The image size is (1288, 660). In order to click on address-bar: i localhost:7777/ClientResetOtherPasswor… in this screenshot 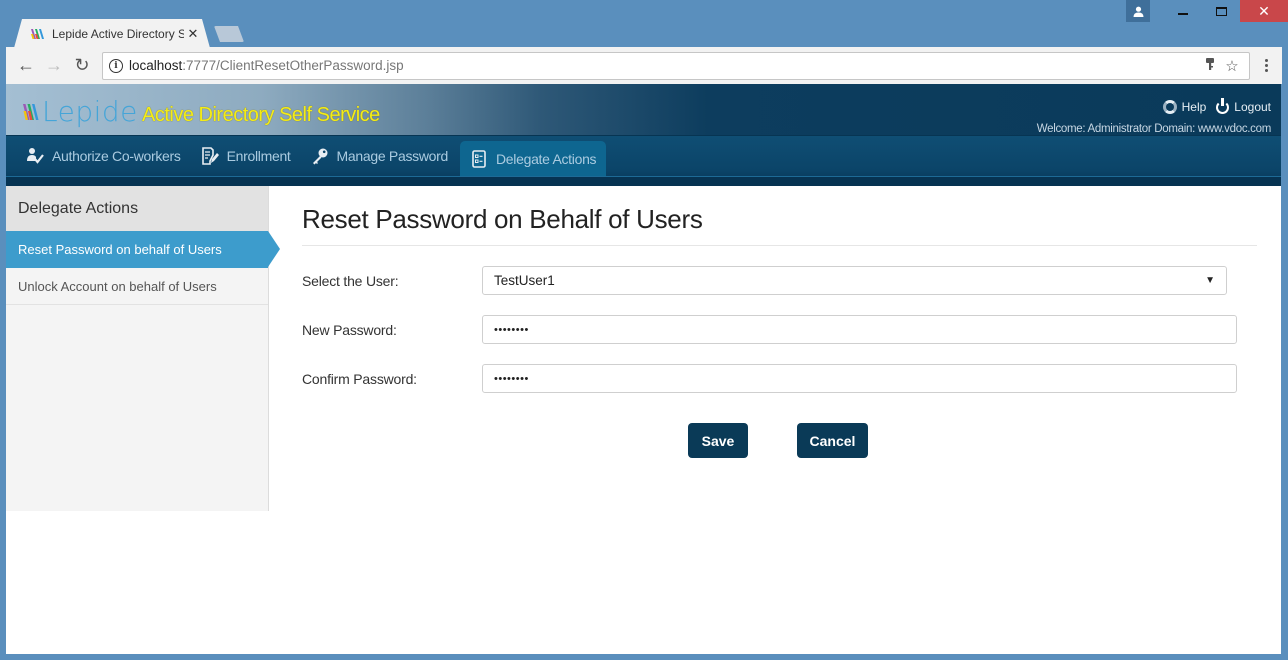, I will do `click(676, 65)`.